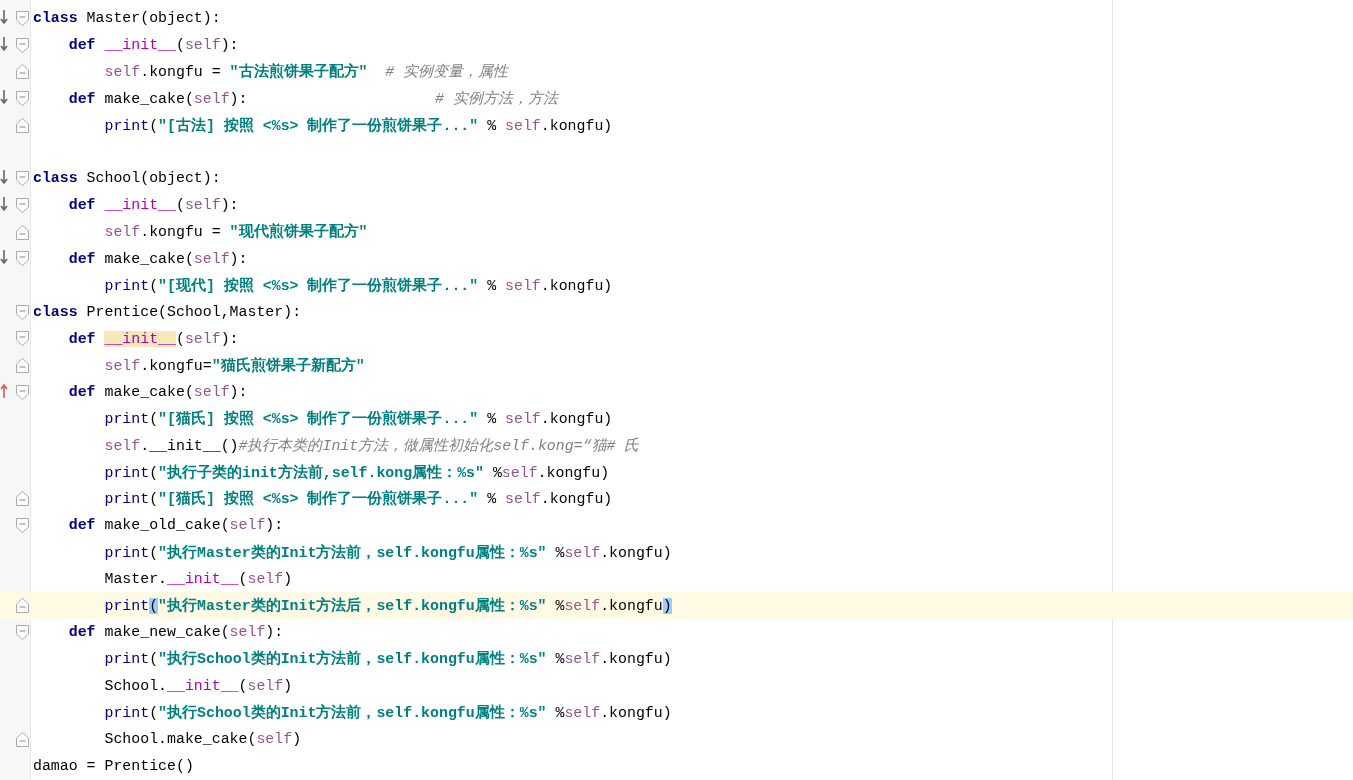 The image size is (1353, 780). What do you see at coordinates (167, 632) in the screenshot?
I see `code-text: make_new_cake(` at bounding box center [167, 632].